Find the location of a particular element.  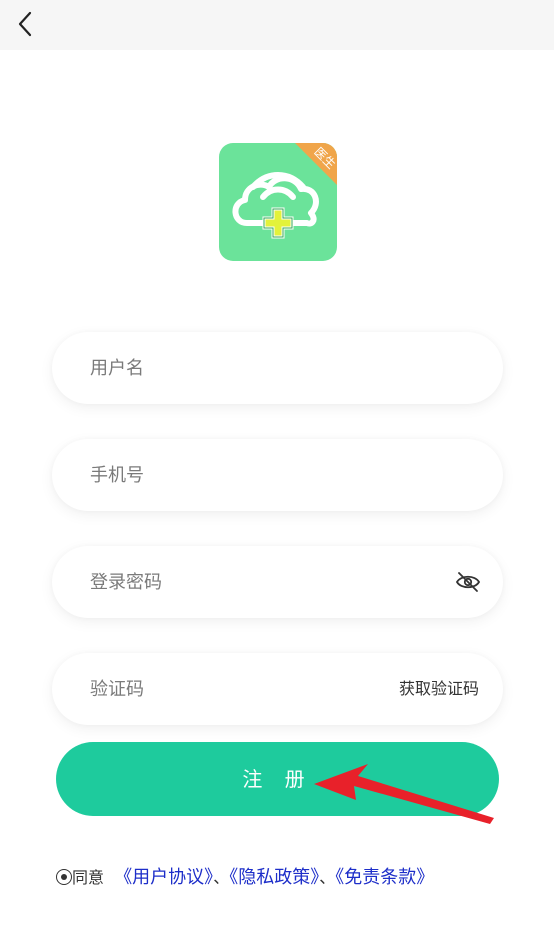

cloud-wifi-logo-icon: 医生 is located at coordinates (284, 191).